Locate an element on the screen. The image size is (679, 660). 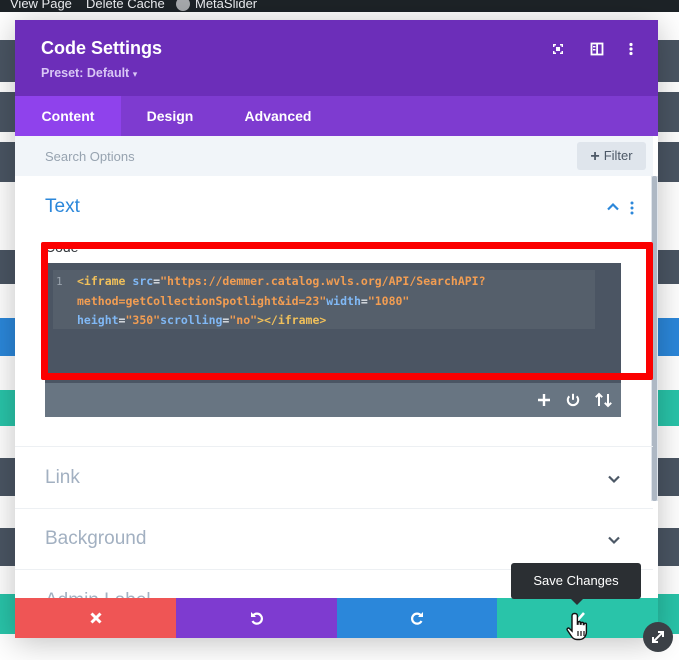
tab-content: Content is located at coordinates (68, 116).